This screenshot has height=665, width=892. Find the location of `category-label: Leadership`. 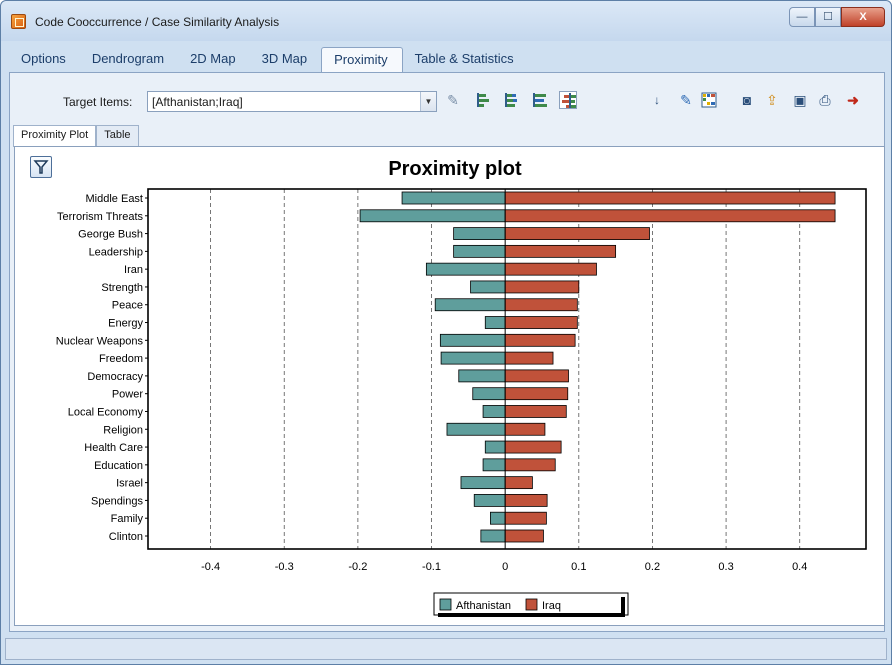

category-label: Leadership is located at coordinates (116, 252).